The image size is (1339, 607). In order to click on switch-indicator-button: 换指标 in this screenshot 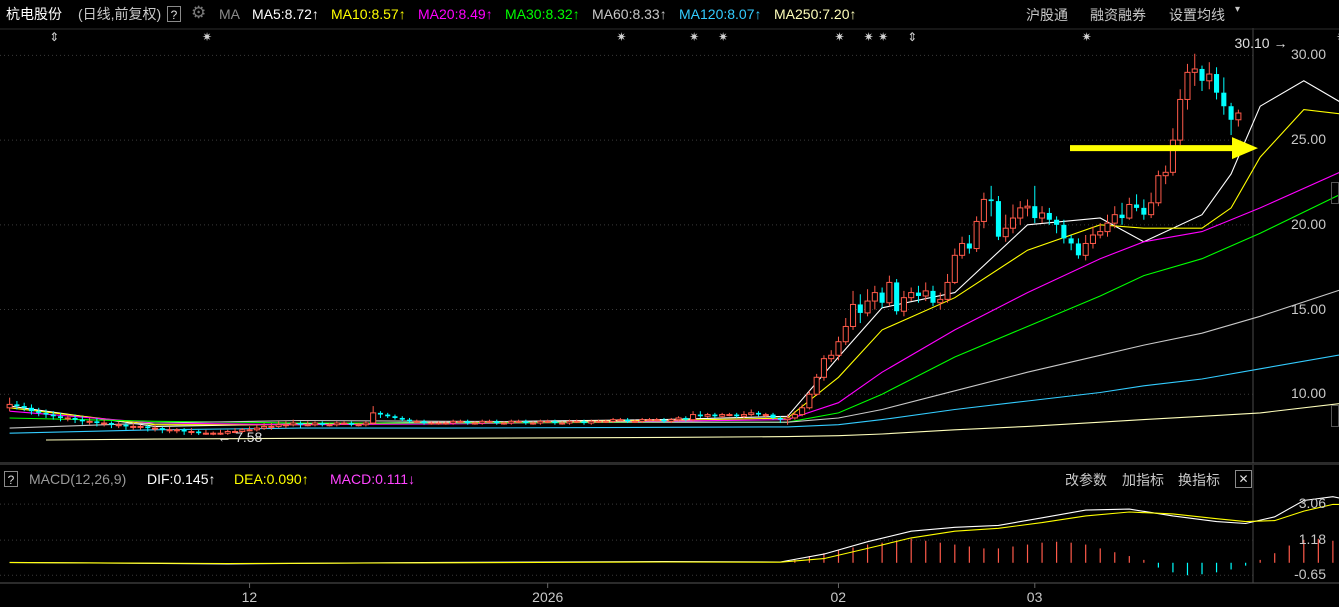, I will do `click(1199, 480)`.